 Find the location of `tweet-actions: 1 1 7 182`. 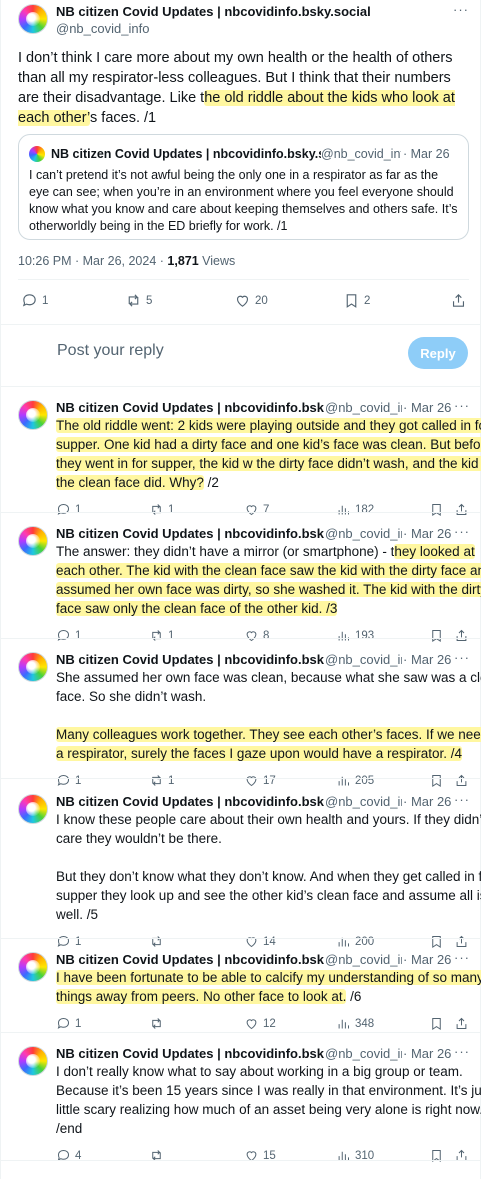

tweet-actions: 1 1 7 182 is located at coordinates (241, 513).